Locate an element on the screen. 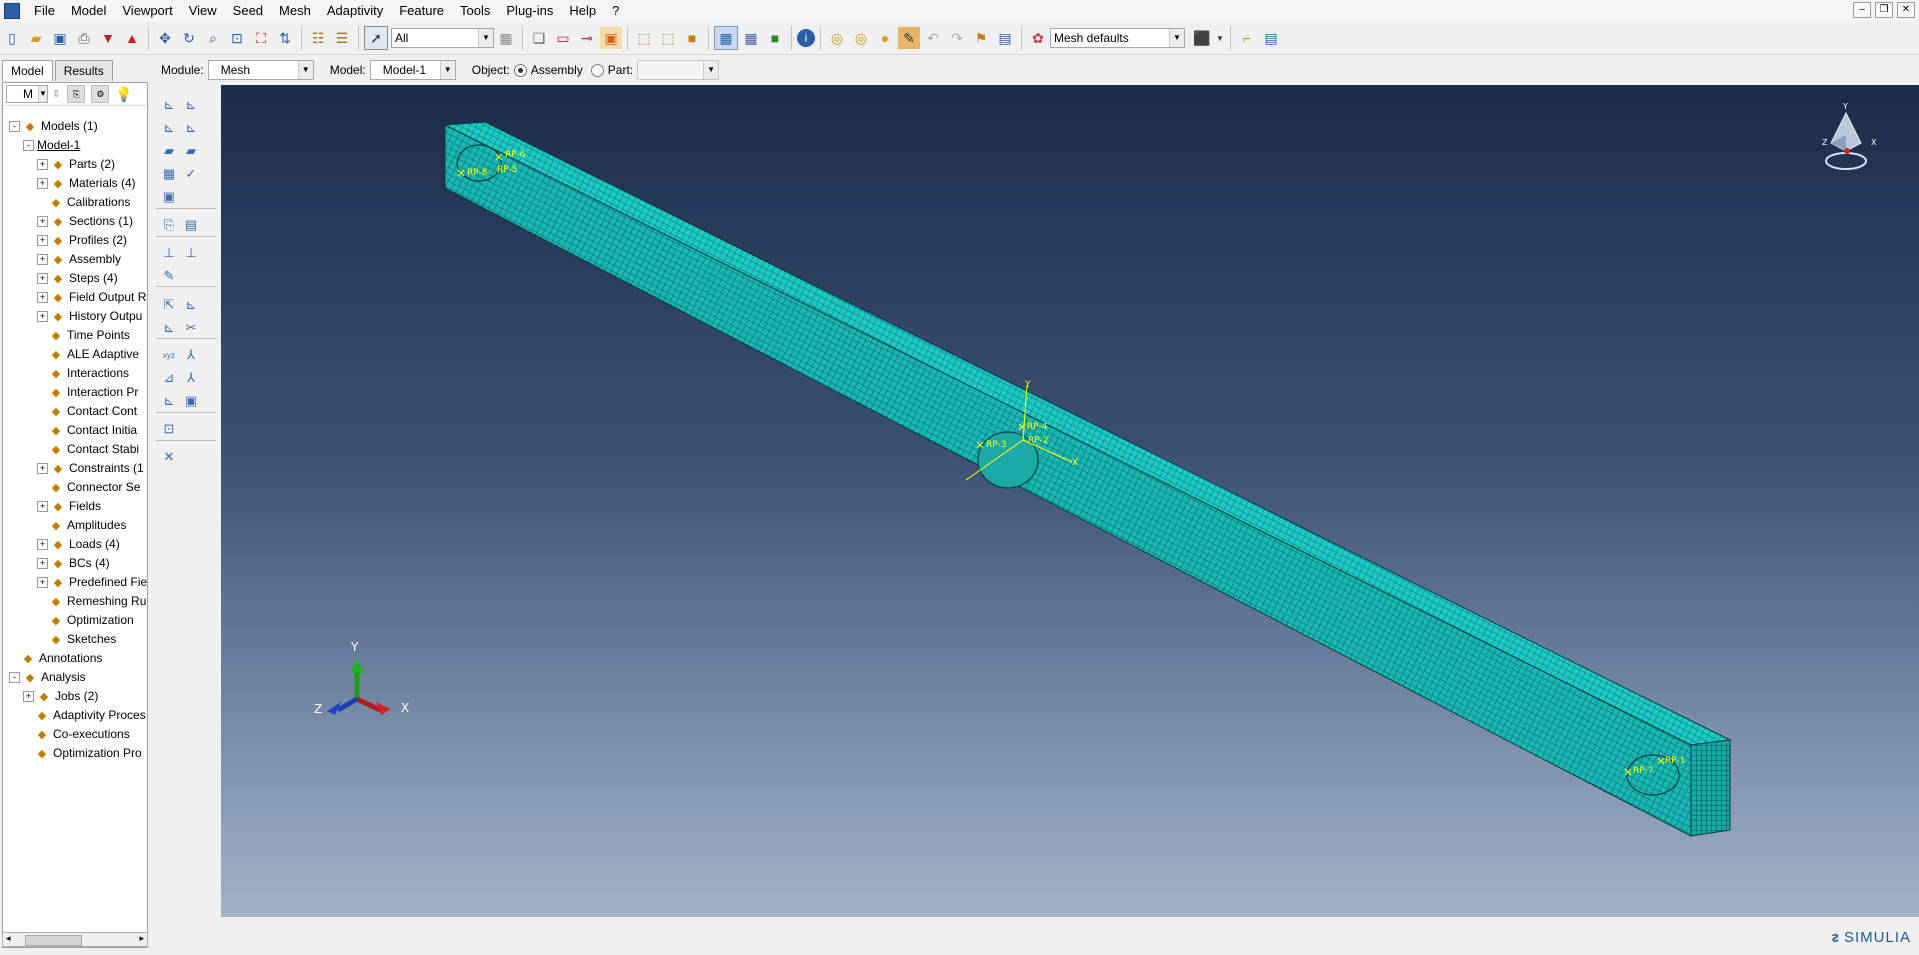 The height and width of the screenshot is (955, 1919). tree-item: + ◆ Jobs (2) is located at coordinates (60, 696).